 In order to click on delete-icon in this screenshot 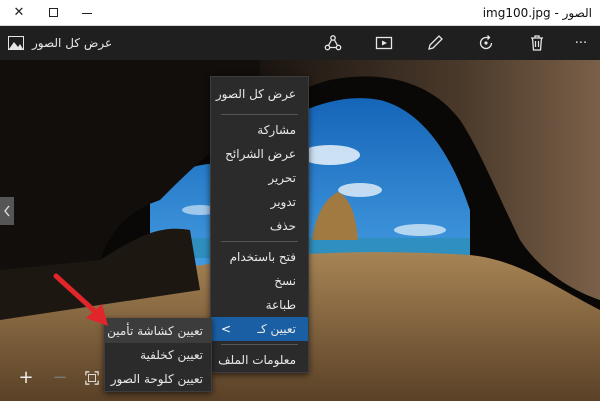, I will do `click(537, 43)`.